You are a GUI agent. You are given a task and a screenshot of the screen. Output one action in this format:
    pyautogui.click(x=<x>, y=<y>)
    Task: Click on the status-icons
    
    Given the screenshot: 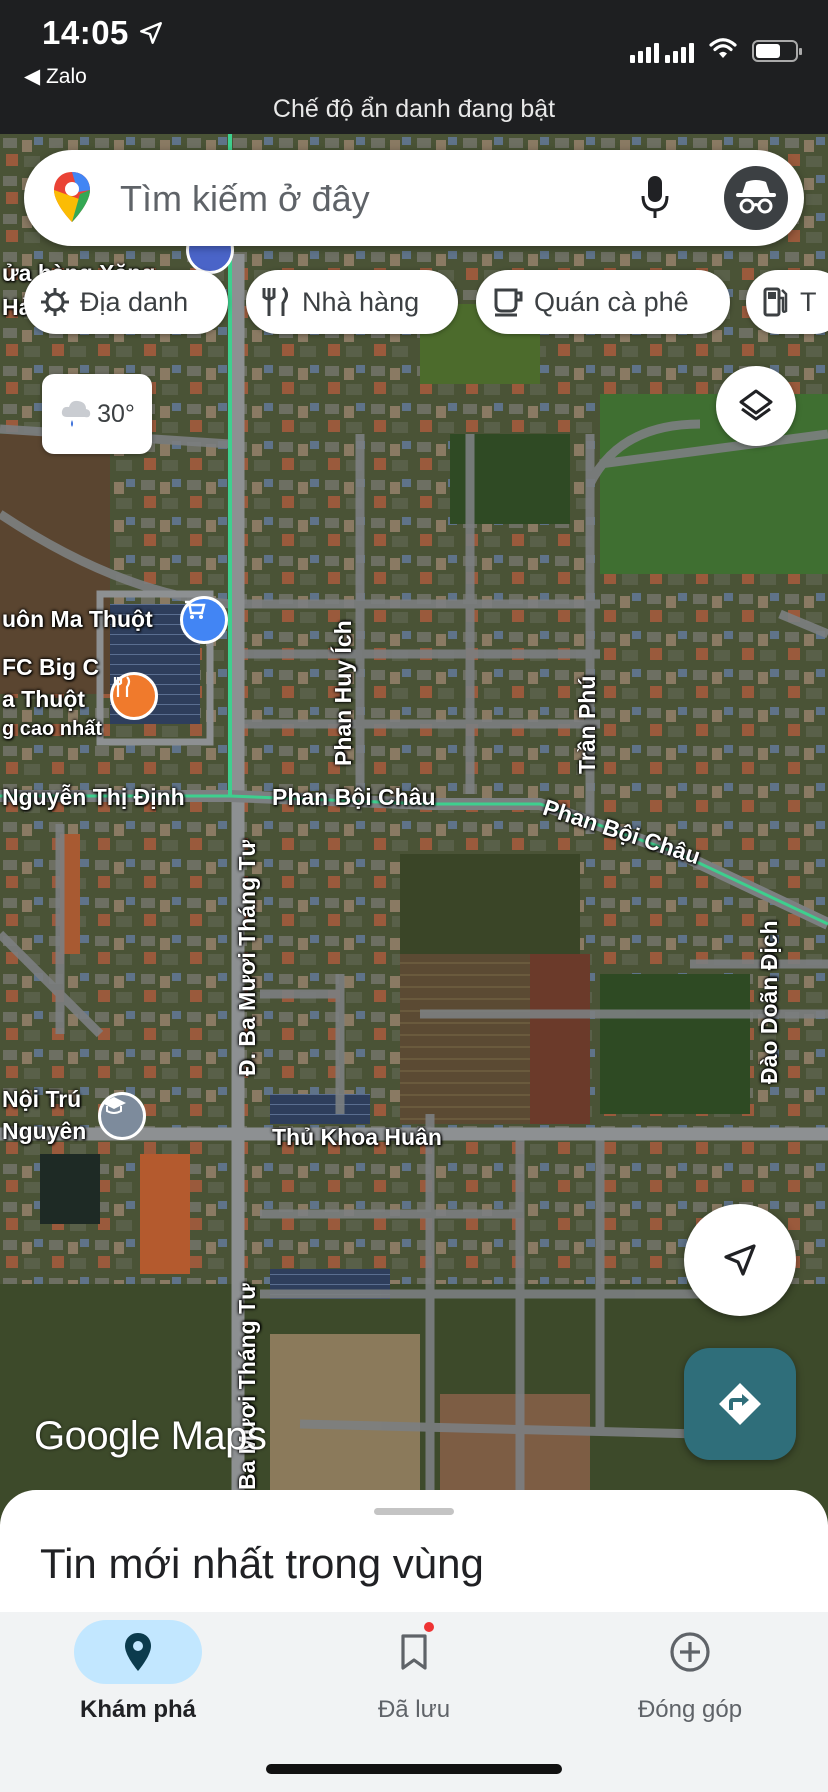 What is the action you would take?
    pyautogui.click(x=716, y=50)
    